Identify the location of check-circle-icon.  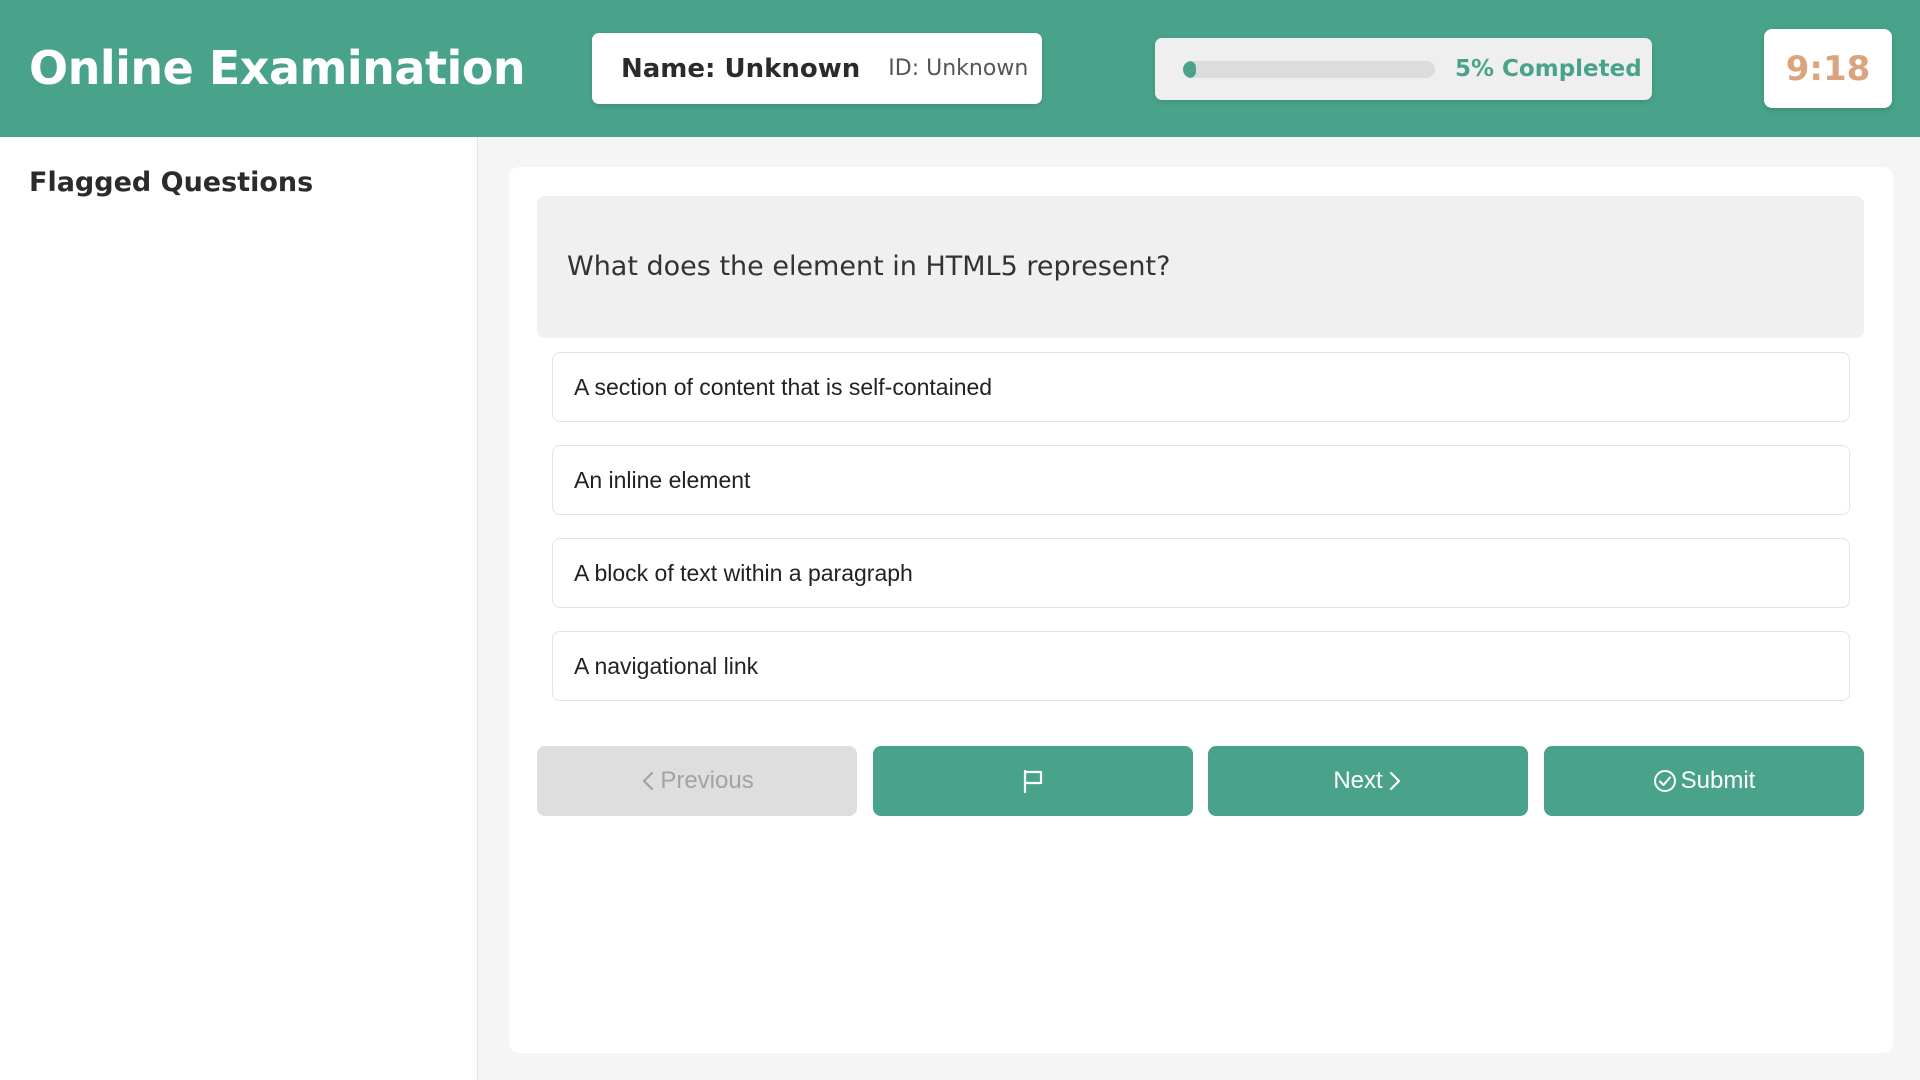
(1665, 781).